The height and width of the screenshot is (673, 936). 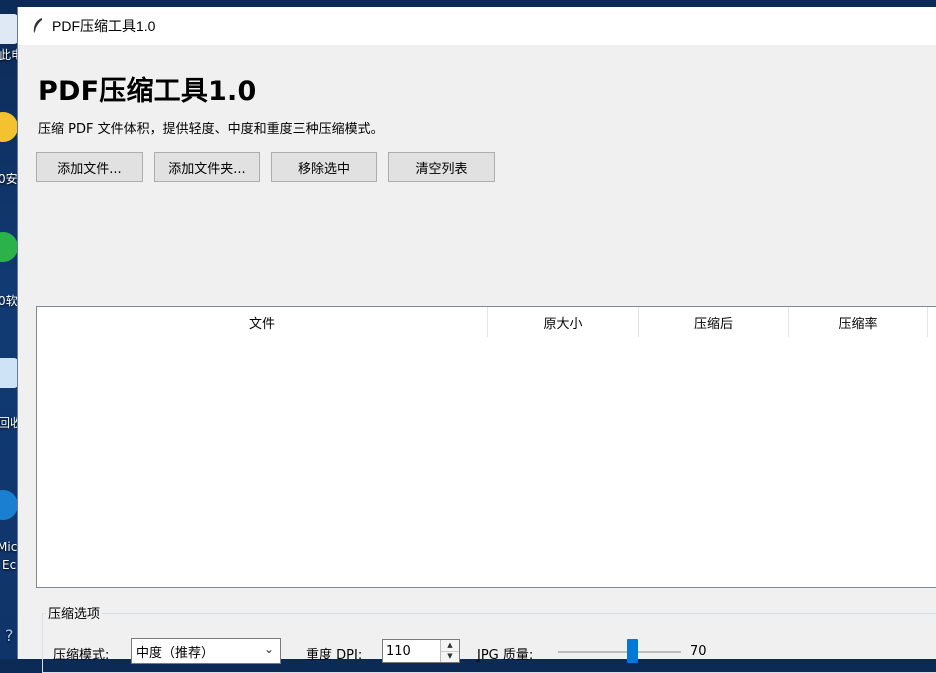 I want to click on software-app-icon, so click(x=9, y=247).